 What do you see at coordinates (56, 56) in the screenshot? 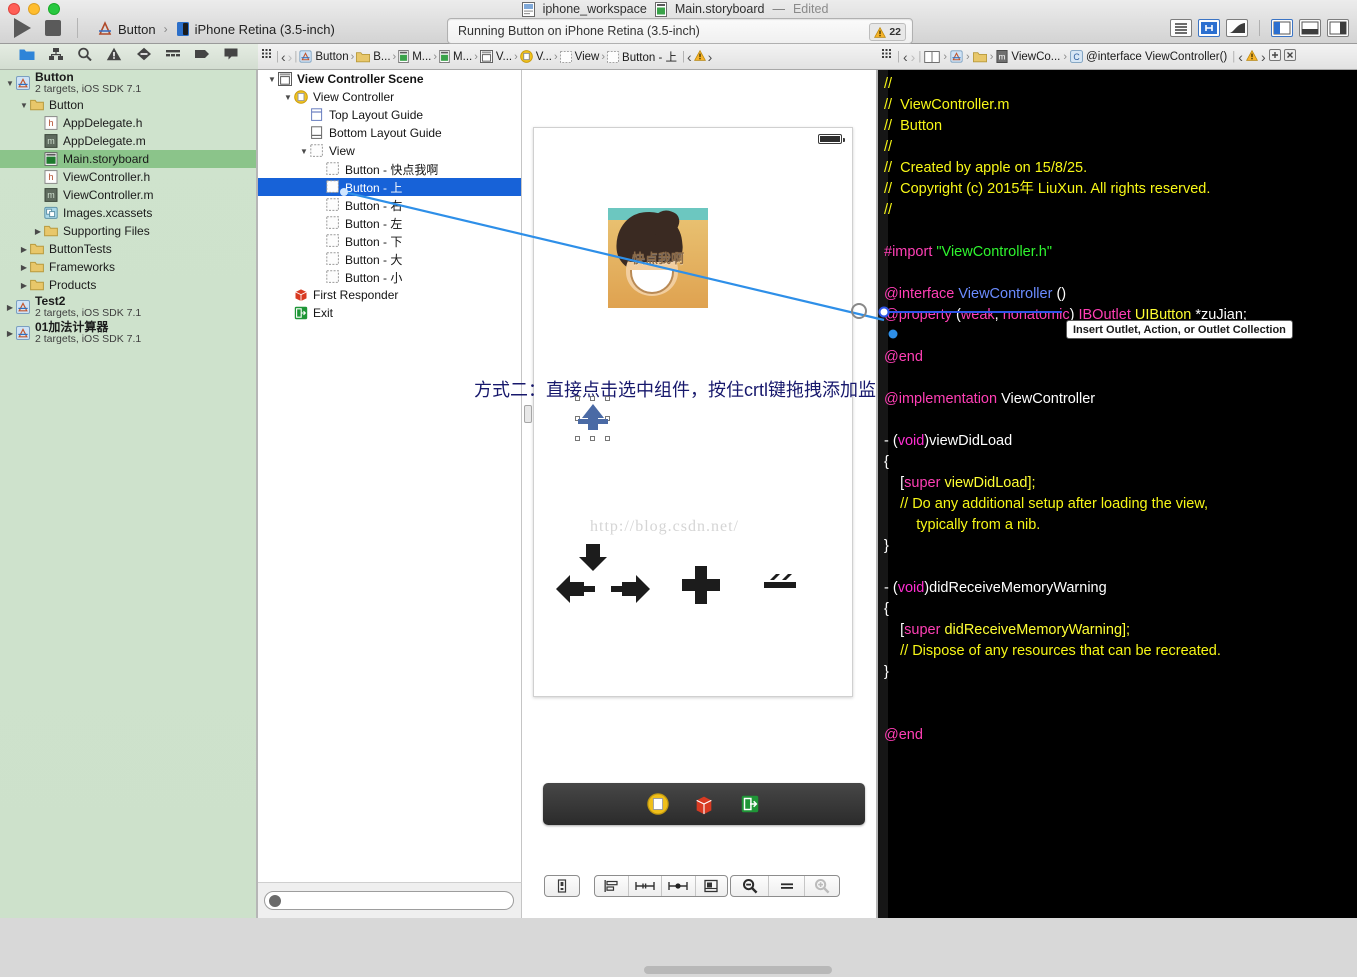
I see `symbol-navigator-tab` at bounding box center [56, 56].